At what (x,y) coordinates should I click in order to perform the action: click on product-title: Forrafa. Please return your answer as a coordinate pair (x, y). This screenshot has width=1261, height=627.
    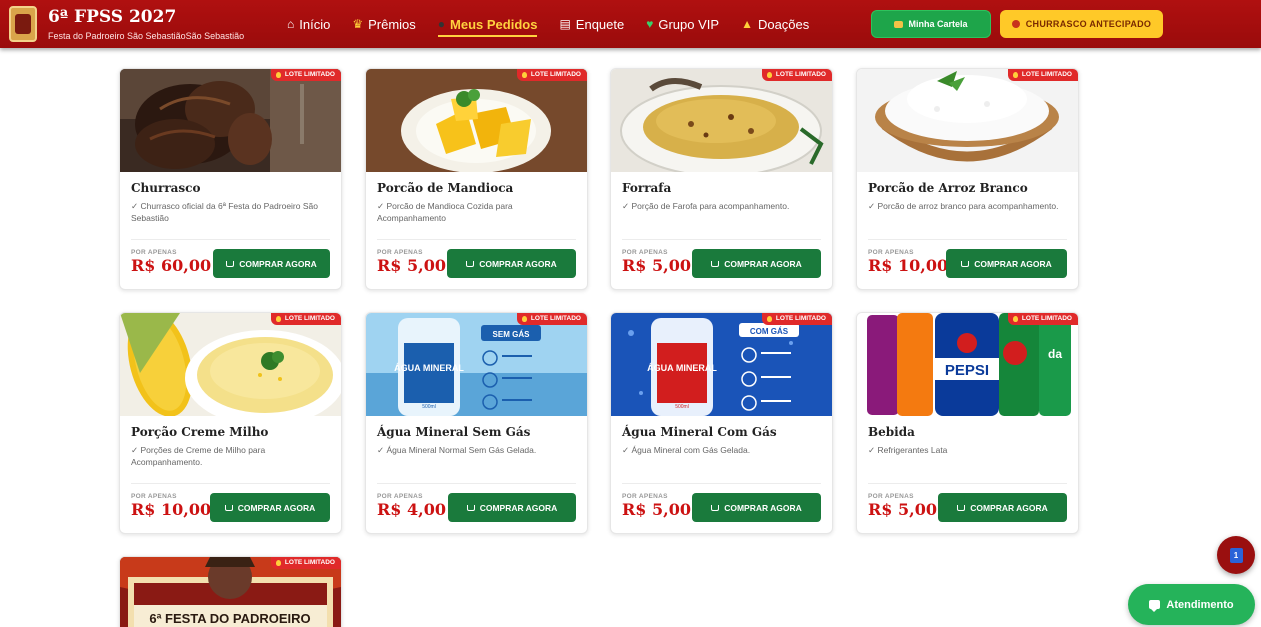
    Looking at the image, I should click on (647, 188).